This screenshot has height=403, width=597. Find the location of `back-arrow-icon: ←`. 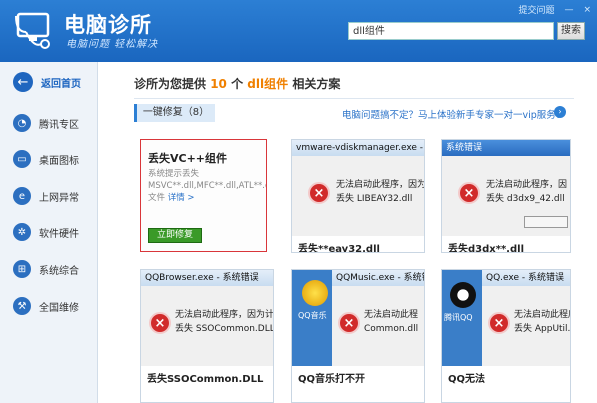

back-arrow-icon: ← is located at coordinates (23, 82).